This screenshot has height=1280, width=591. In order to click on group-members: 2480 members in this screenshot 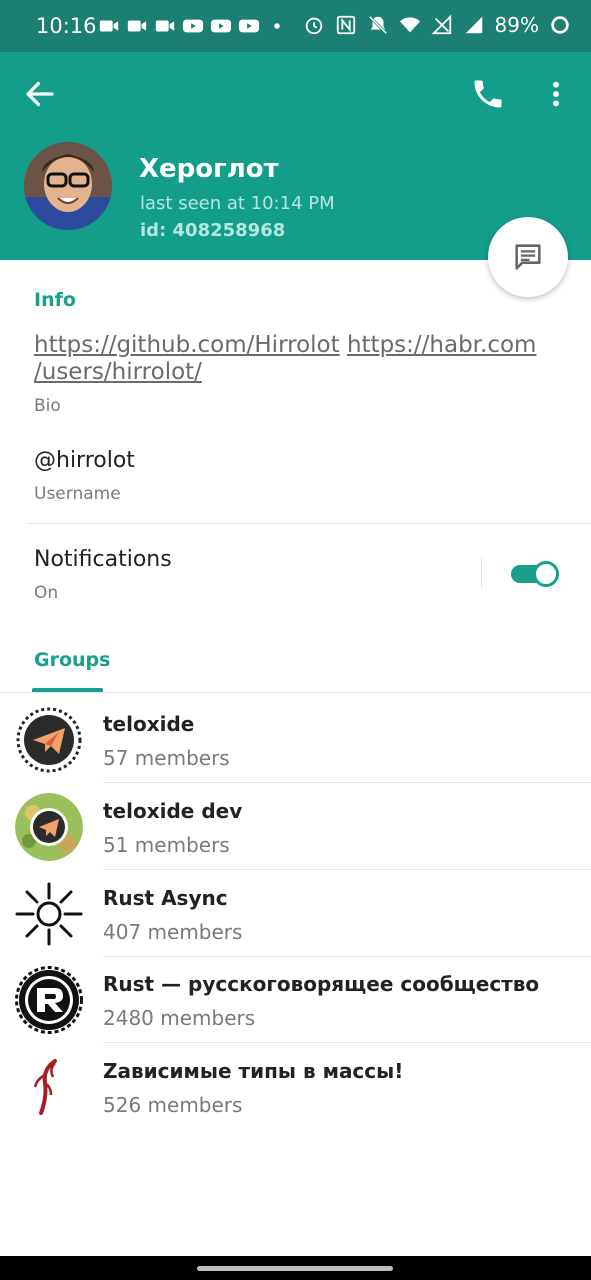, I will do `click(179, 1018)`.